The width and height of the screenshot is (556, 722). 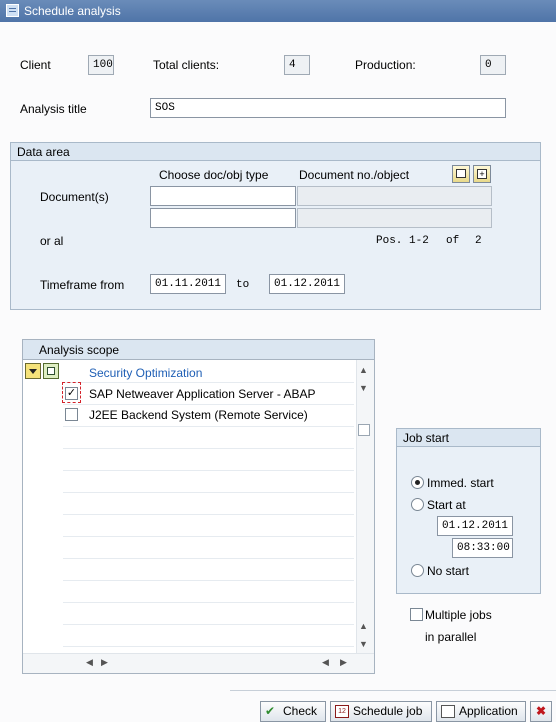 What do you see at coordinates (342, 711) in the screenshot?
I see `calendar-icon: 12` at bounding box center [342, 711].